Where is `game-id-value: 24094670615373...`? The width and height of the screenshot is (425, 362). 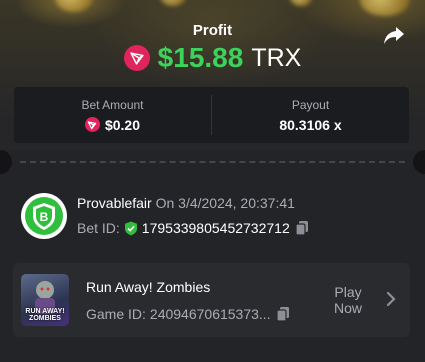 game-id-value: 24094670615373... is located at coordinates (210, 314).